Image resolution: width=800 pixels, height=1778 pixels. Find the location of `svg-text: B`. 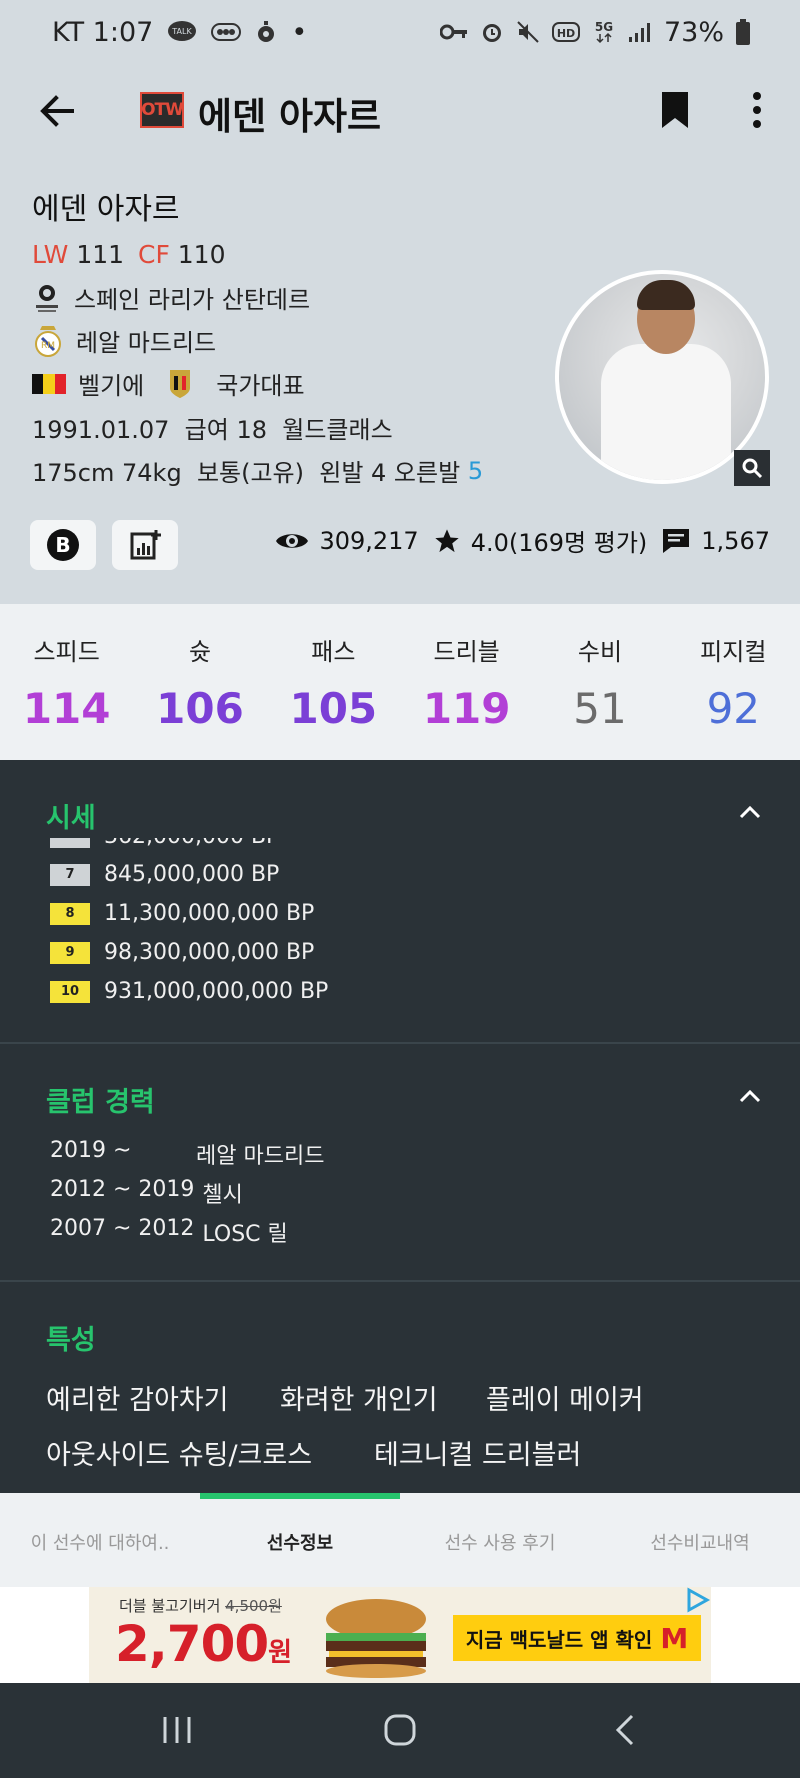

svg-text: B is located at coordinates (62, 545).